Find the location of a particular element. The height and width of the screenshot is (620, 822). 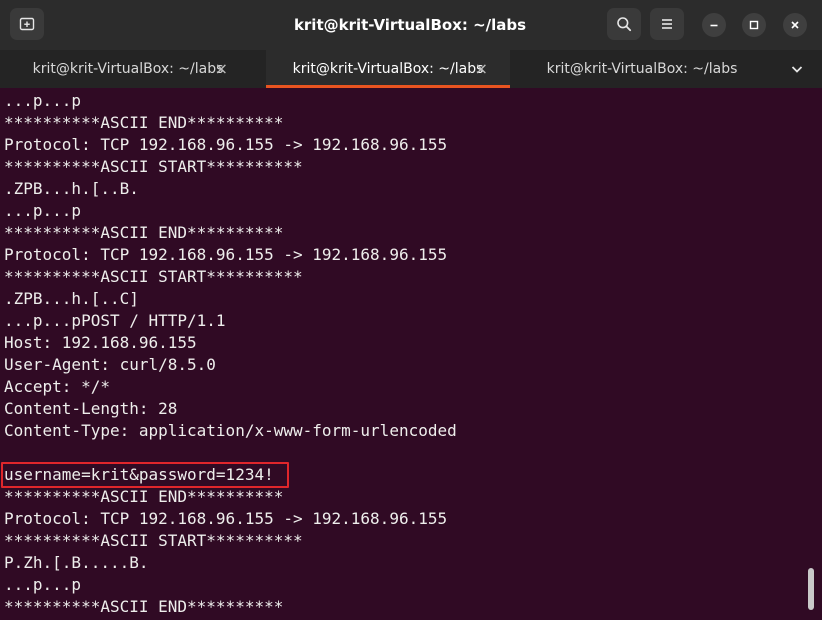

tab-1: krit@krit-VirtualBox: ~/labs × is located at coordinates (128, 69).